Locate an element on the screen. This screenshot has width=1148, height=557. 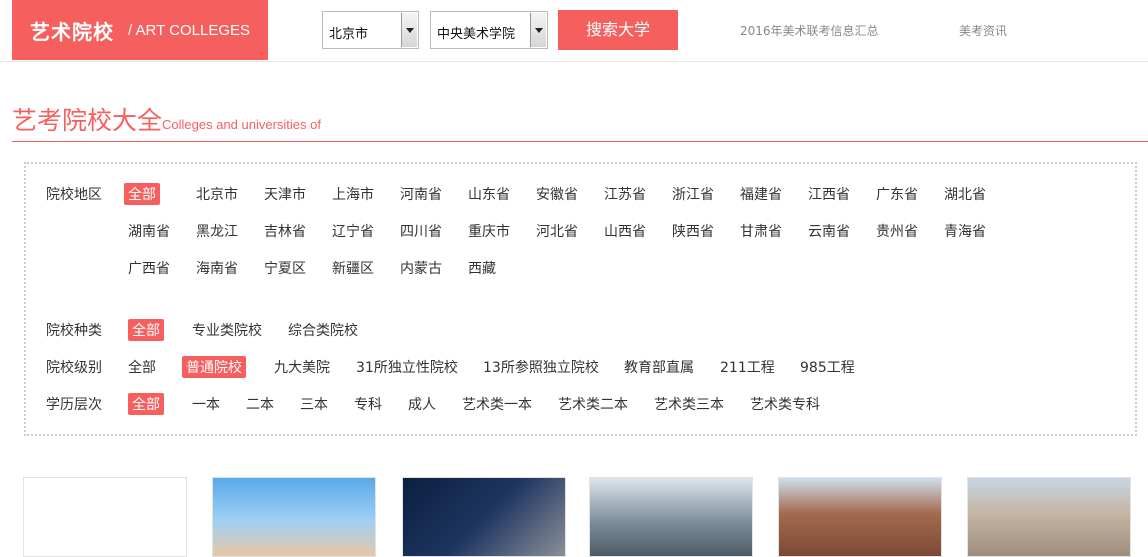
filter-option-level: 211工程 is located at coordinates (747, 367).